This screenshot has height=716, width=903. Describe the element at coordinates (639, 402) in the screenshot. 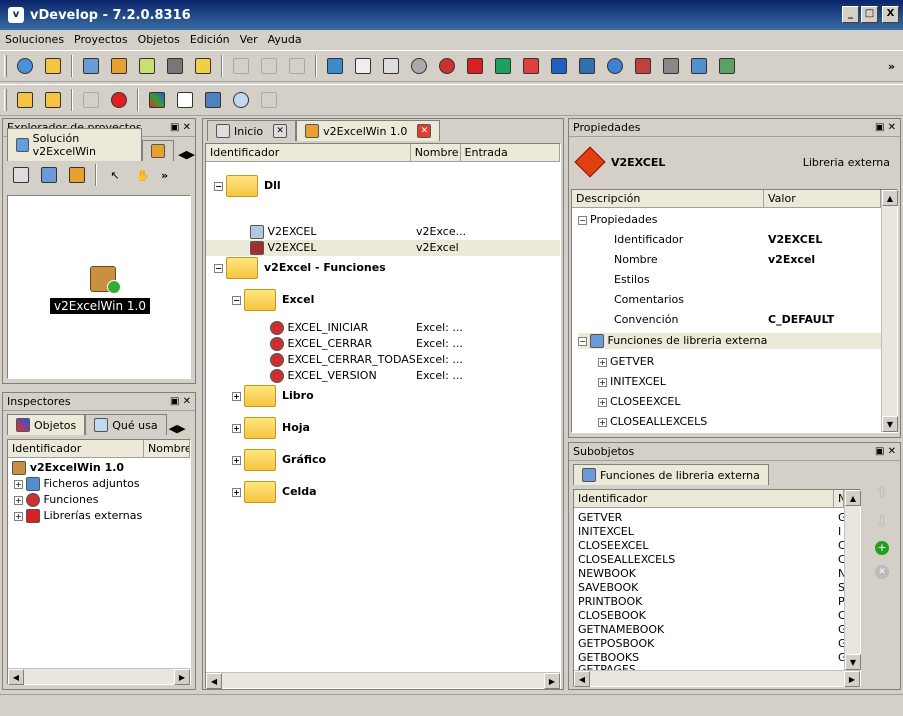

I see `list-item: + CLOSEEXCEL` at that location.